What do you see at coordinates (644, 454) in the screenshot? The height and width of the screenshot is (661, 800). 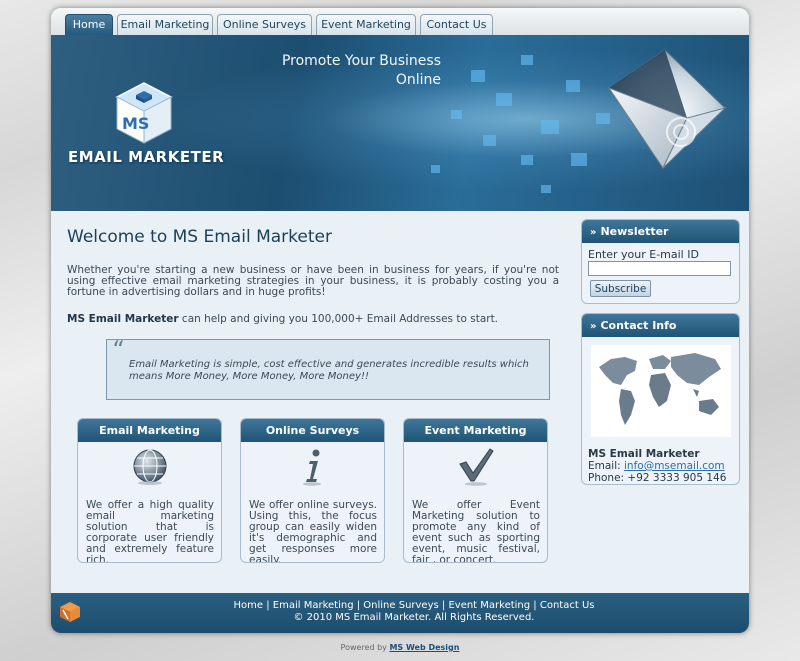 I see `contact-name: MS Email Marketer` at bounding box center [644, 454].